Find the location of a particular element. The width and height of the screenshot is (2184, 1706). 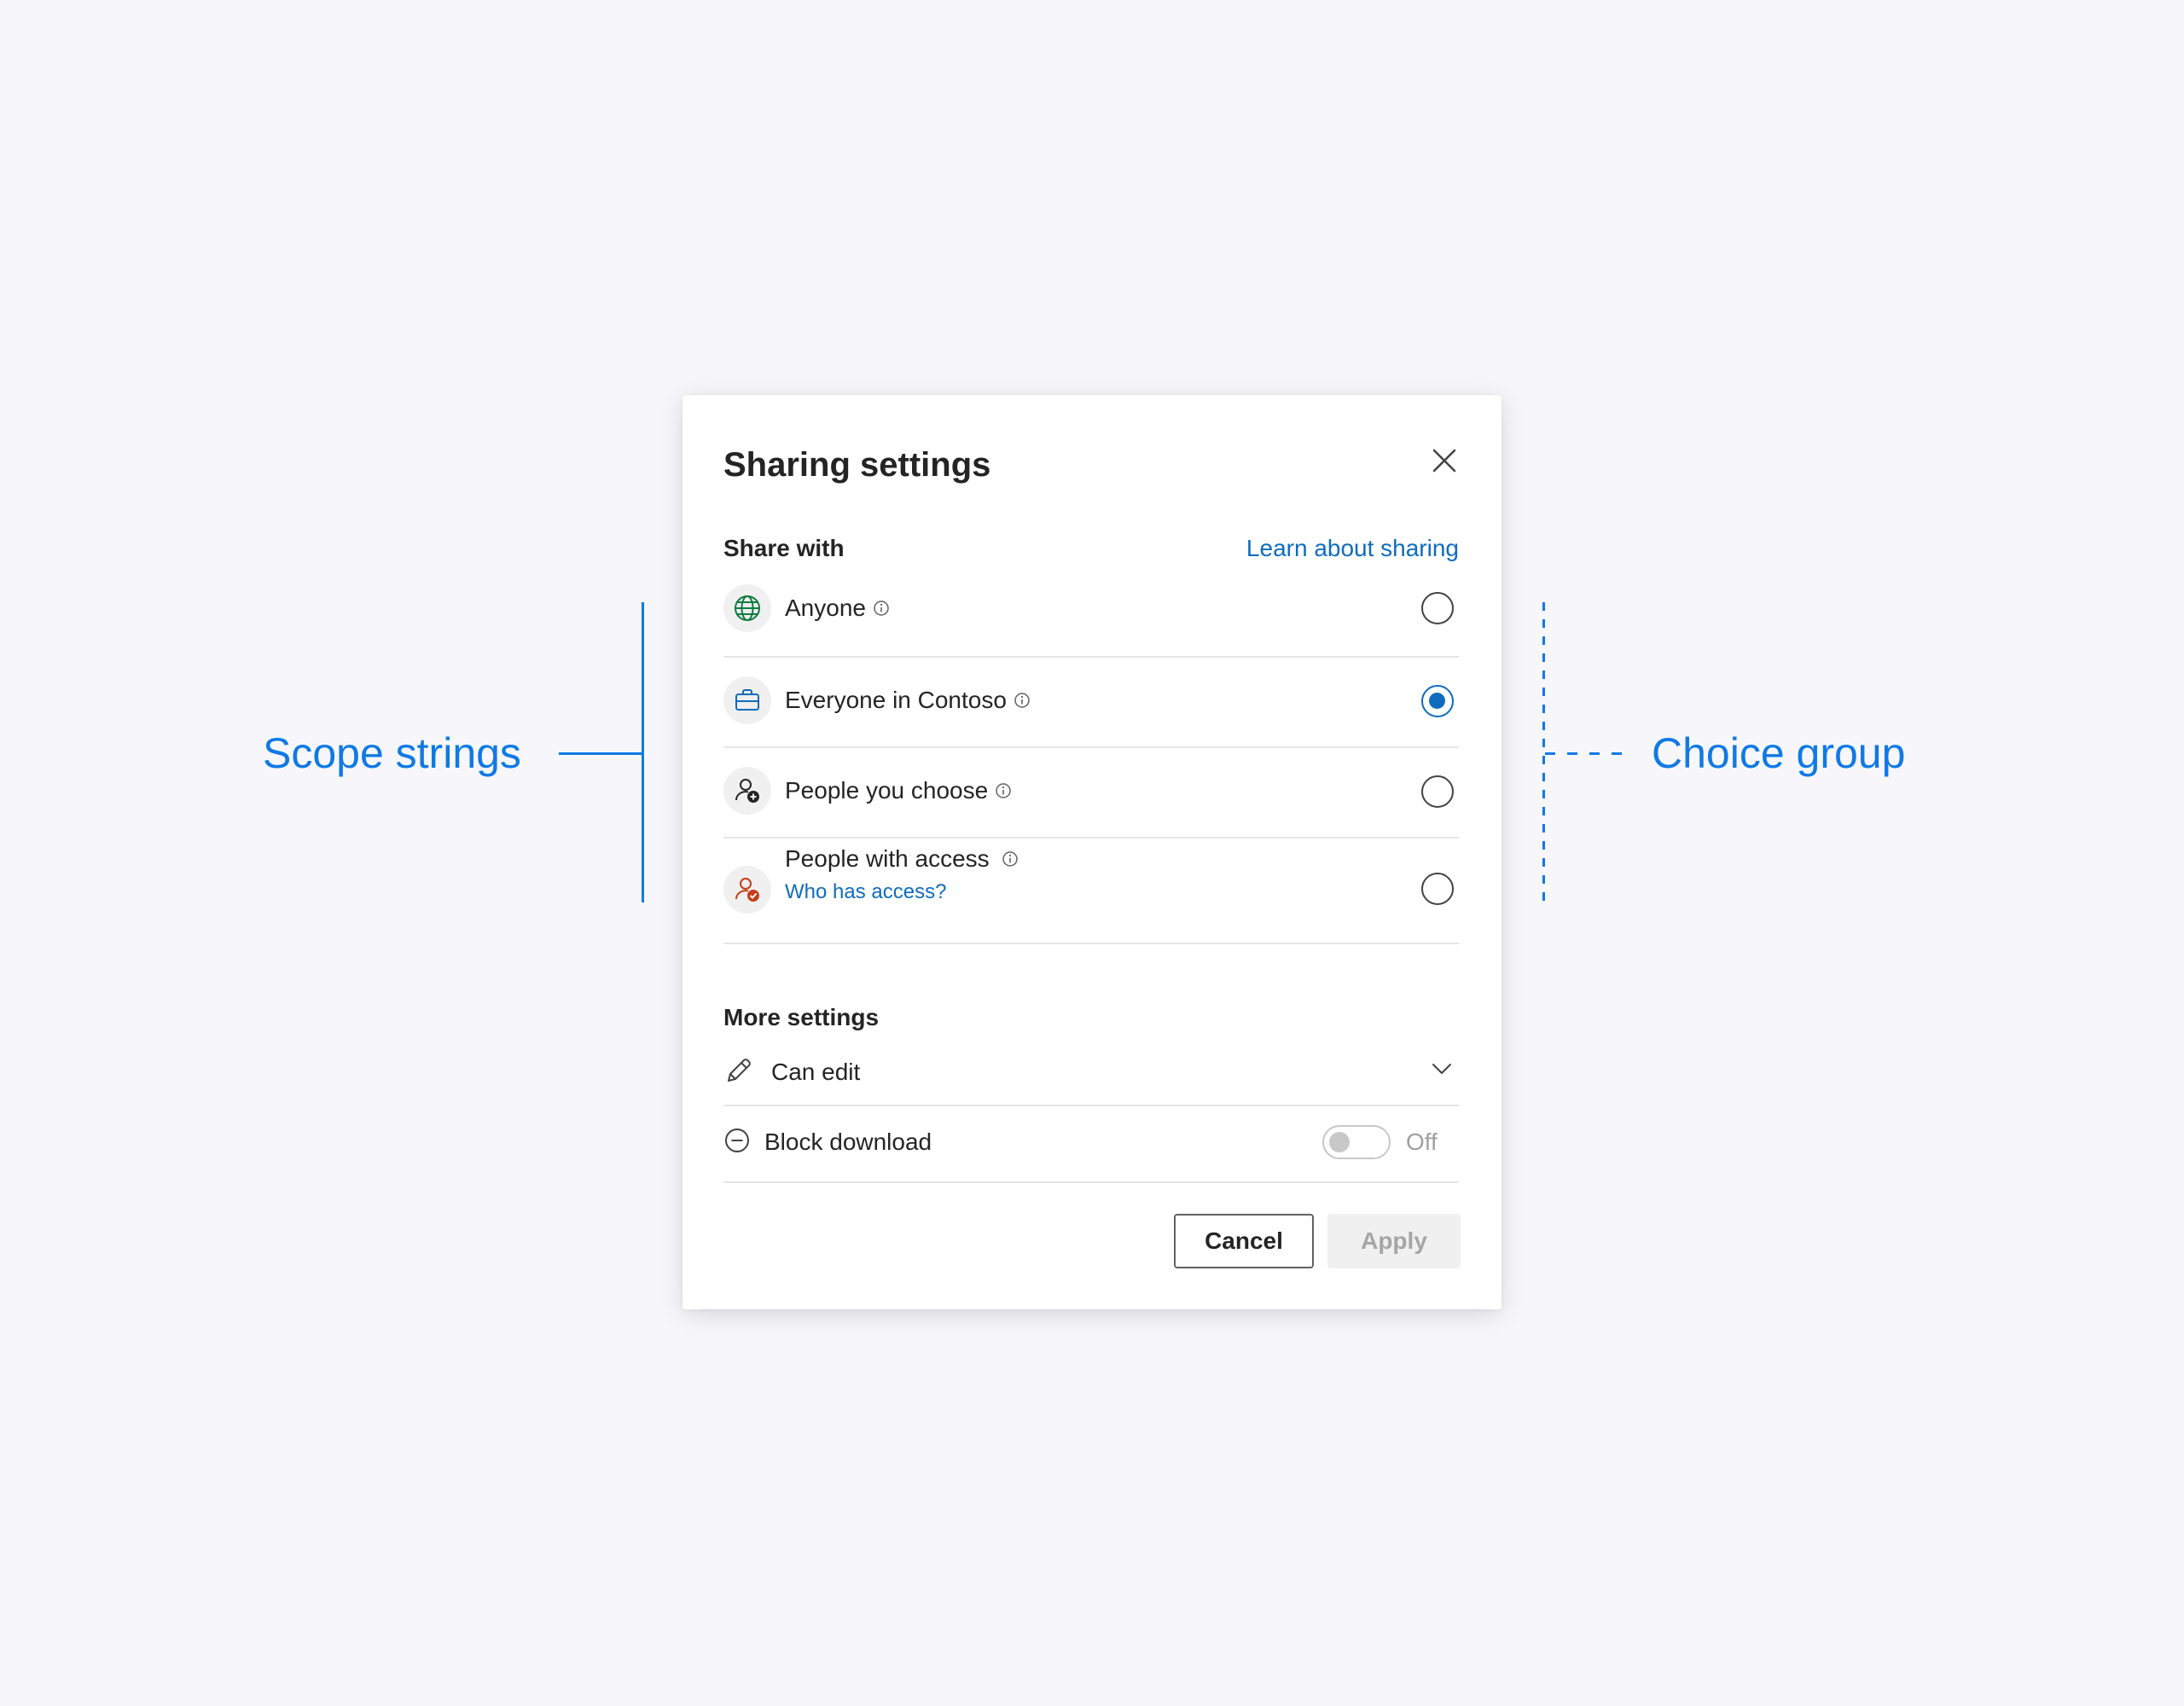

person-add-icon is located at coordinates (747, 791).